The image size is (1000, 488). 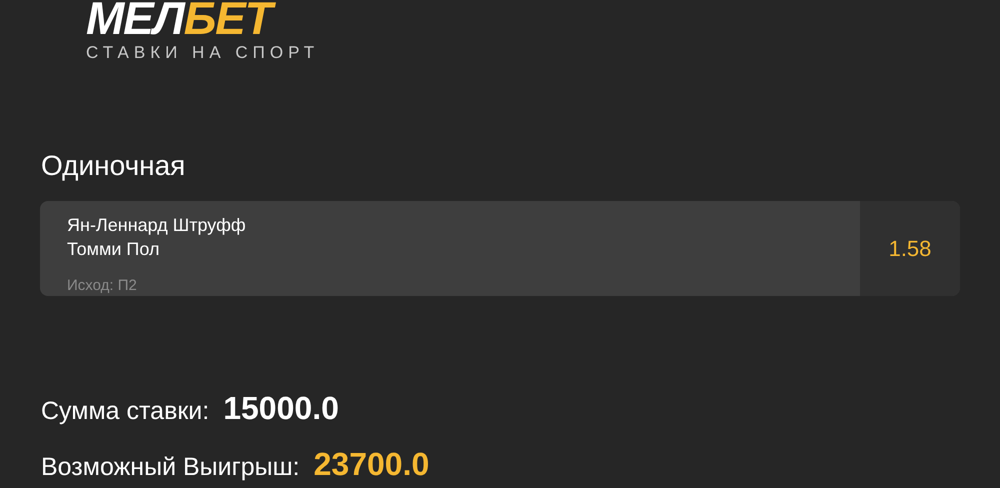 I want to click on bet-type-title: Одиночная, so click(x=113, y=165).